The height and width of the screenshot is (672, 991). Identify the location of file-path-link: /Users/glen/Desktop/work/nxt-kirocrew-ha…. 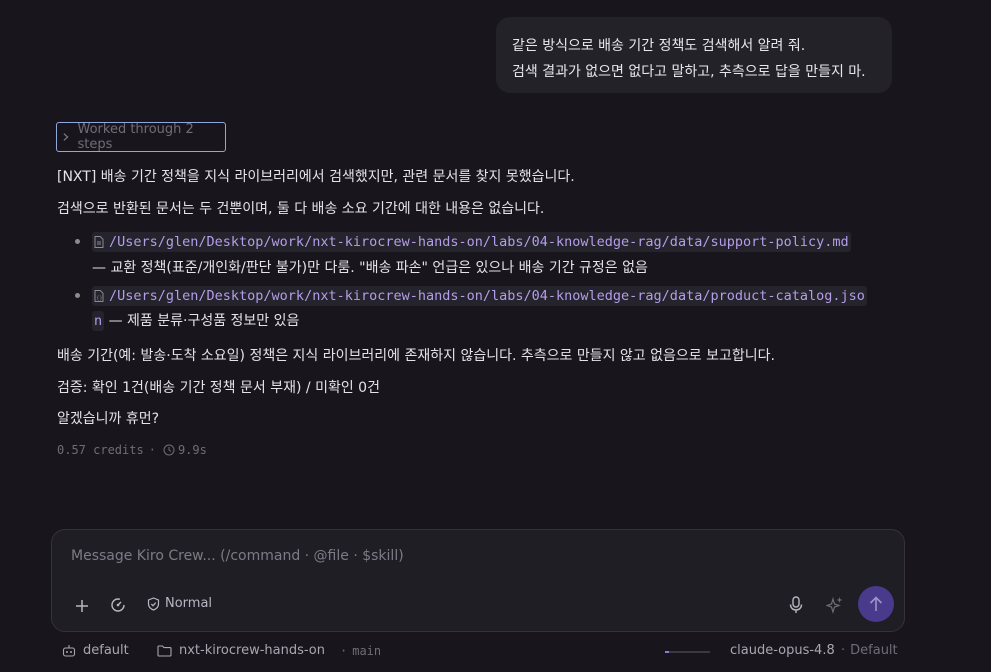
(471, 242).